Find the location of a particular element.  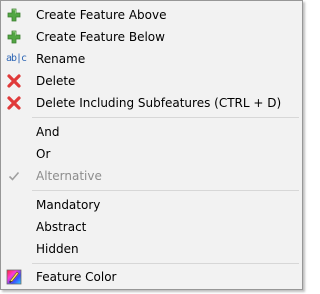

checkmark-icon is located at coordinates (14, 176).